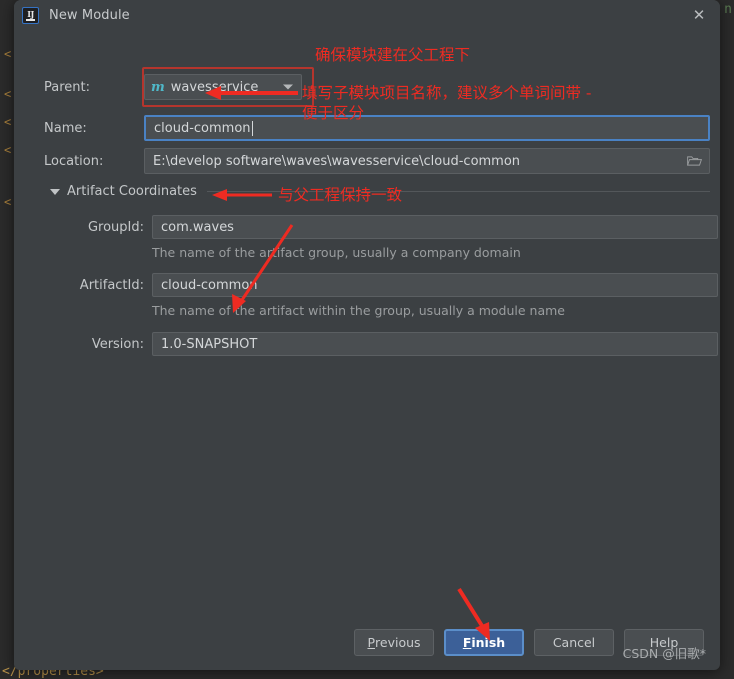  What do you see at coordinates (67, 87) in the screenshot?
I see `parent-label: Parent:` at bounding box center [67, 87].